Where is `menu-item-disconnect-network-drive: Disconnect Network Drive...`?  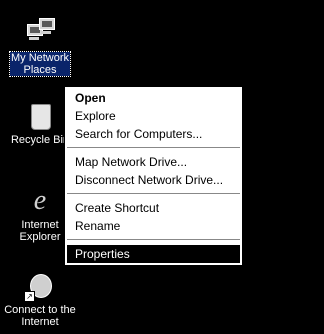
menu-item-disconnect-network-drive: Disconnect Network Drive... is located at coordinates (153, 180).